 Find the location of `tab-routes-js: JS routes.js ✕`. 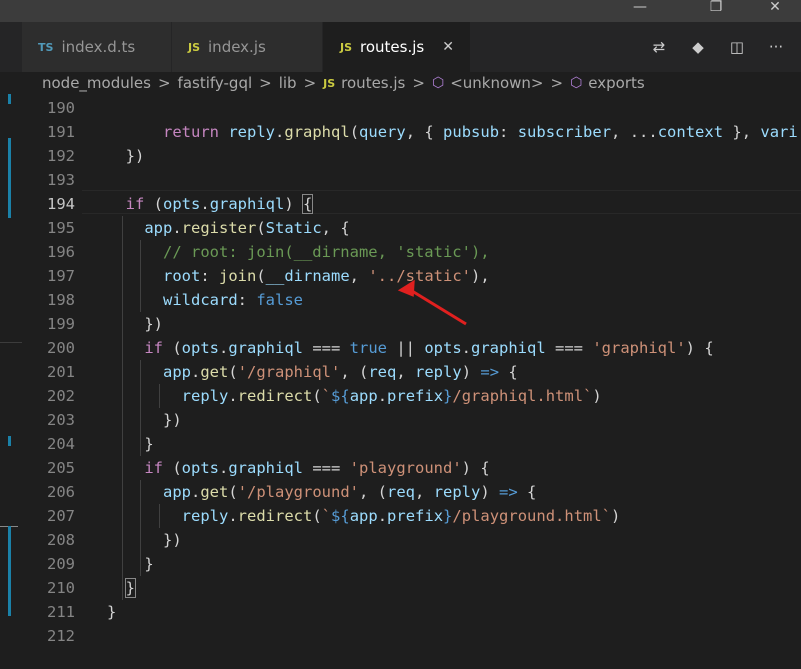

tab-routes-js: JS routes.js ✕ is located at coordinates (397, 47).